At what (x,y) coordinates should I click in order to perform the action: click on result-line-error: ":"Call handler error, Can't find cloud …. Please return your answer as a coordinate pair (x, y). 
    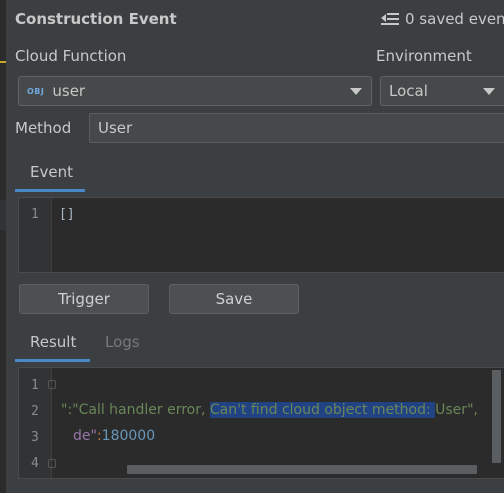
    Looking at the image, I should click on (269, 410).